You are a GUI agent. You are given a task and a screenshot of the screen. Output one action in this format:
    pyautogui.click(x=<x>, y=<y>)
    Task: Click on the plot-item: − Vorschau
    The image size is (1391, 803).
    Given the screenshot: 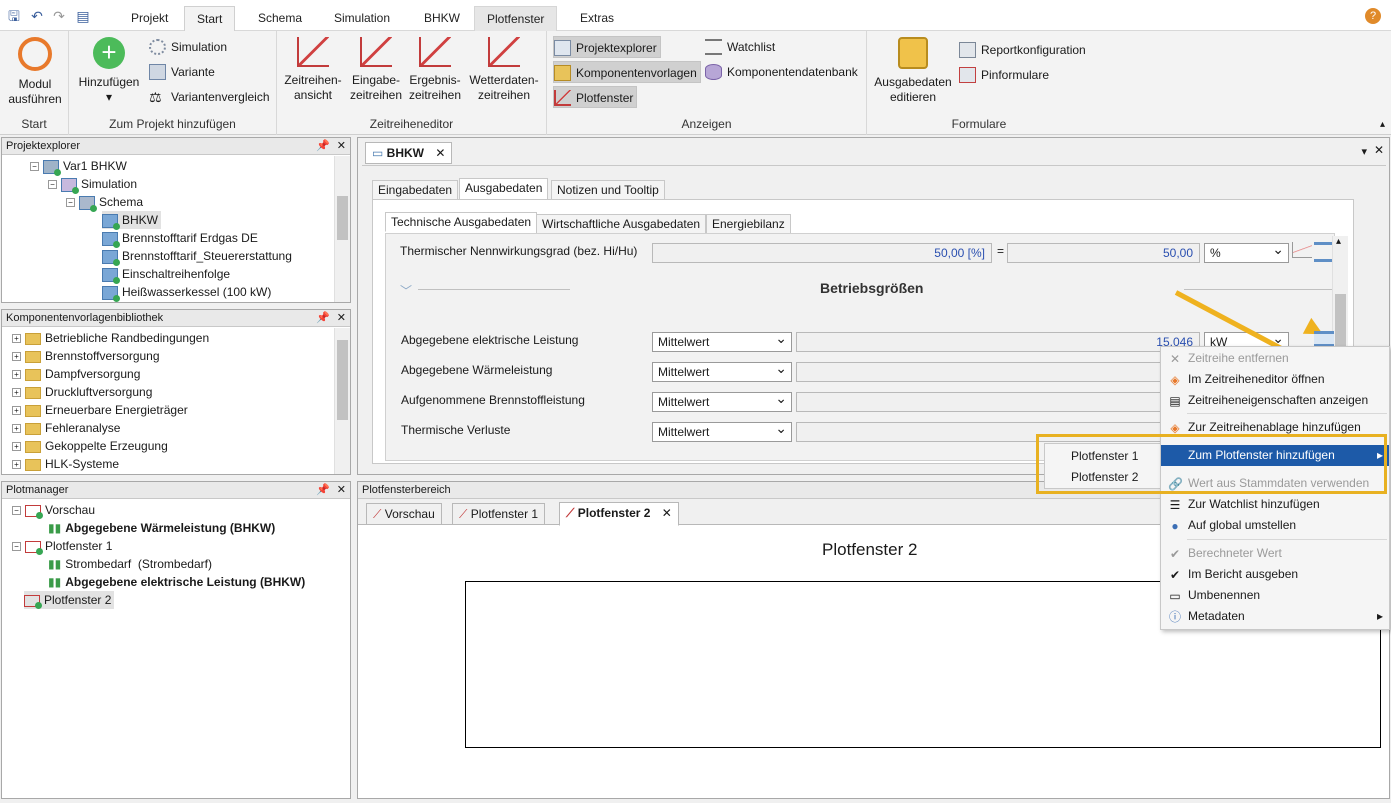 What is the action you would take?
    pyautogui.click(x=53, y=510)
    